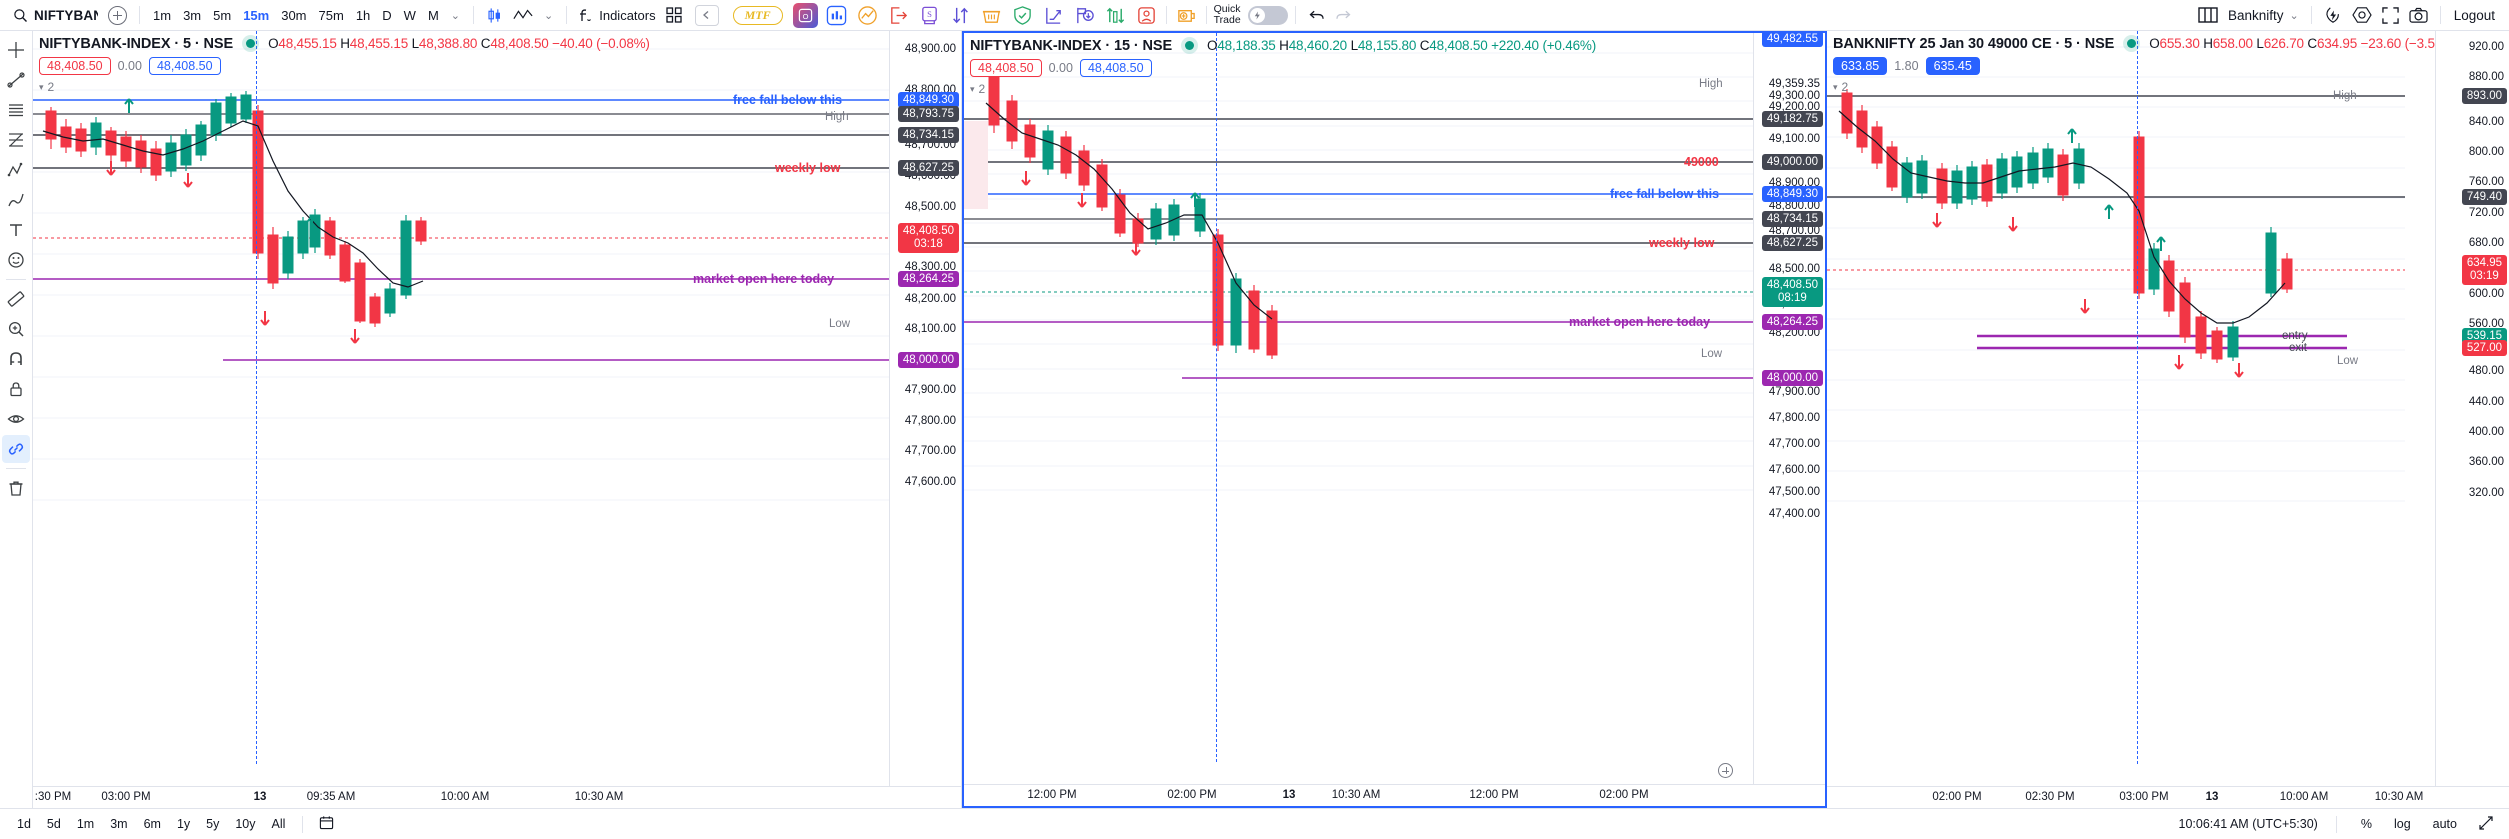 The width and height of the screenshot is (2509, 839). I want to click on search-icon, so click(20, 15).